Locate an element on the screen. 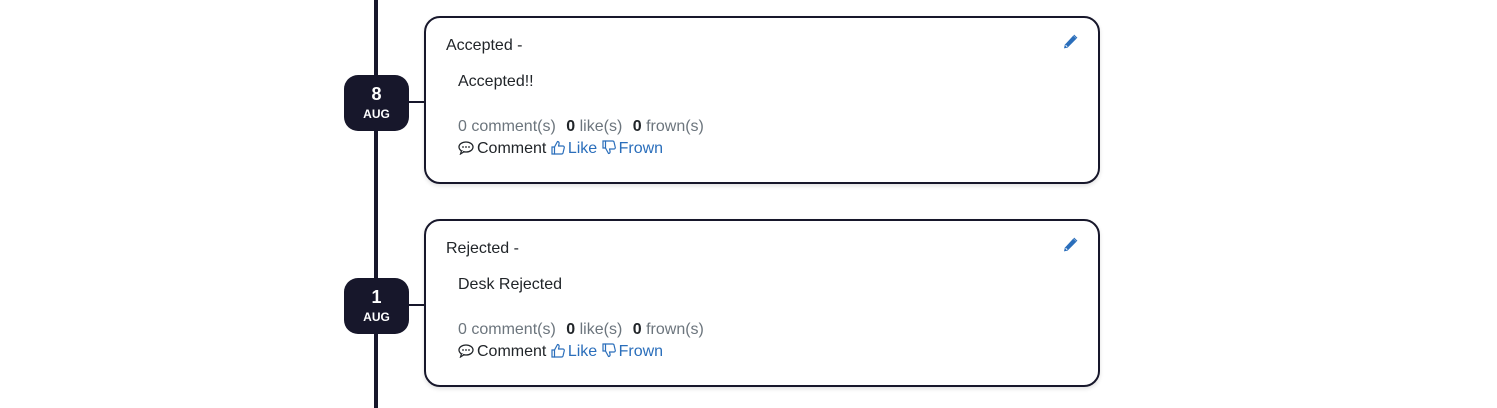 The width and height of the screenshot is (1497, 408). card-body-text: Desk Rejected is located at coordinates (510, 284).